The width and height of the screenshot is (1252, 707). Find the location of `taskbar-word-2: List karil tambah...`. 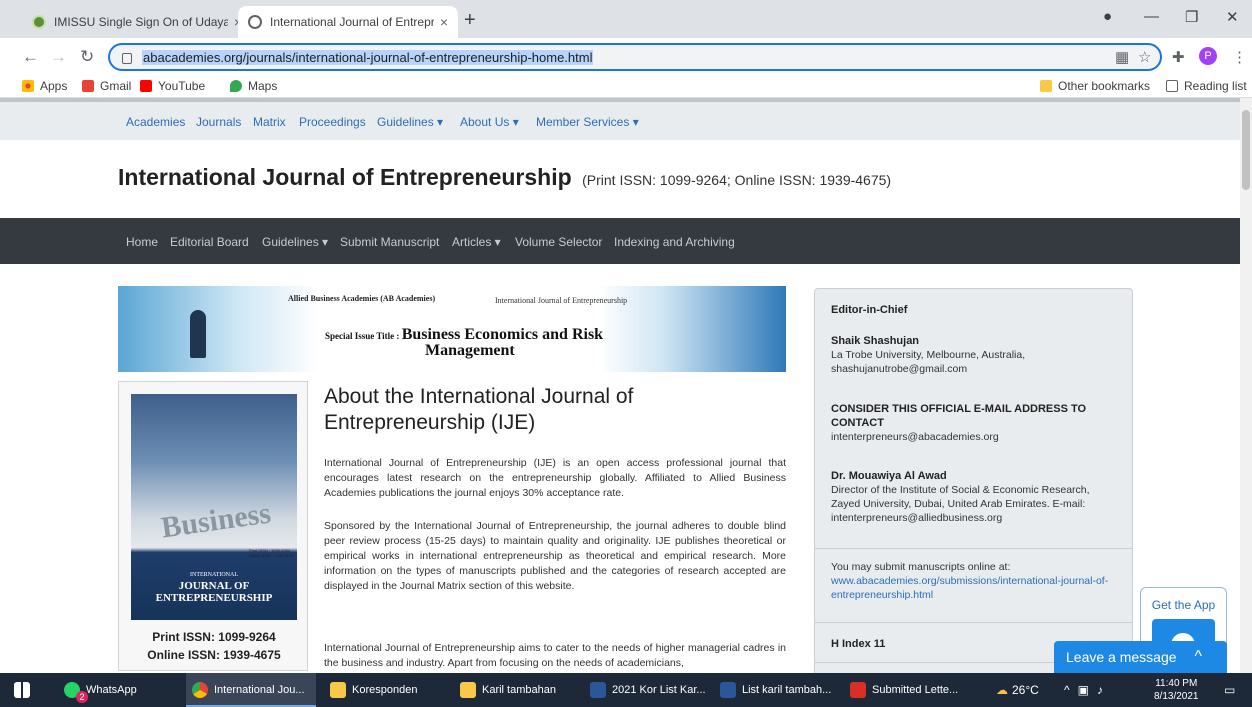

taskbar-word-2: List karil tambah... is located at coordinates (780, 690).